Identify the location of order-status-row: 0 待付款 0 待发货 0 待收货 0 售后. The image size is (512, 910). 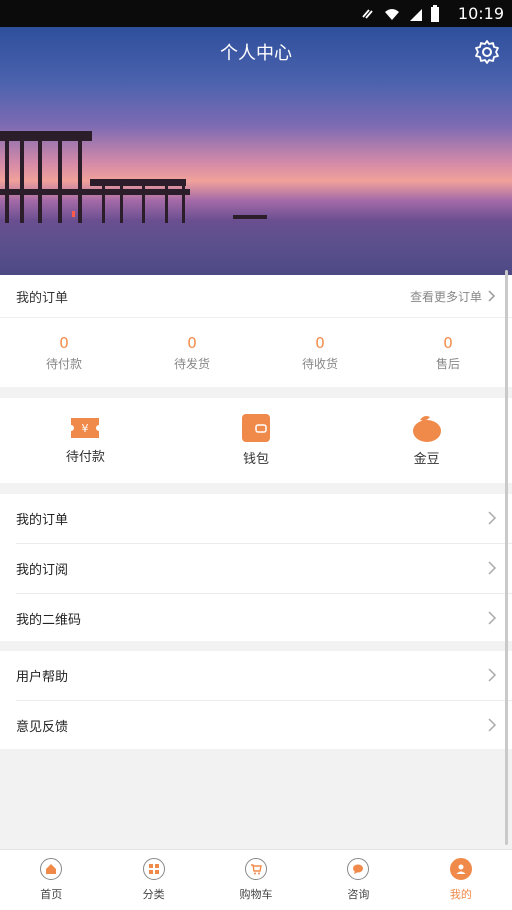
(256, 352).